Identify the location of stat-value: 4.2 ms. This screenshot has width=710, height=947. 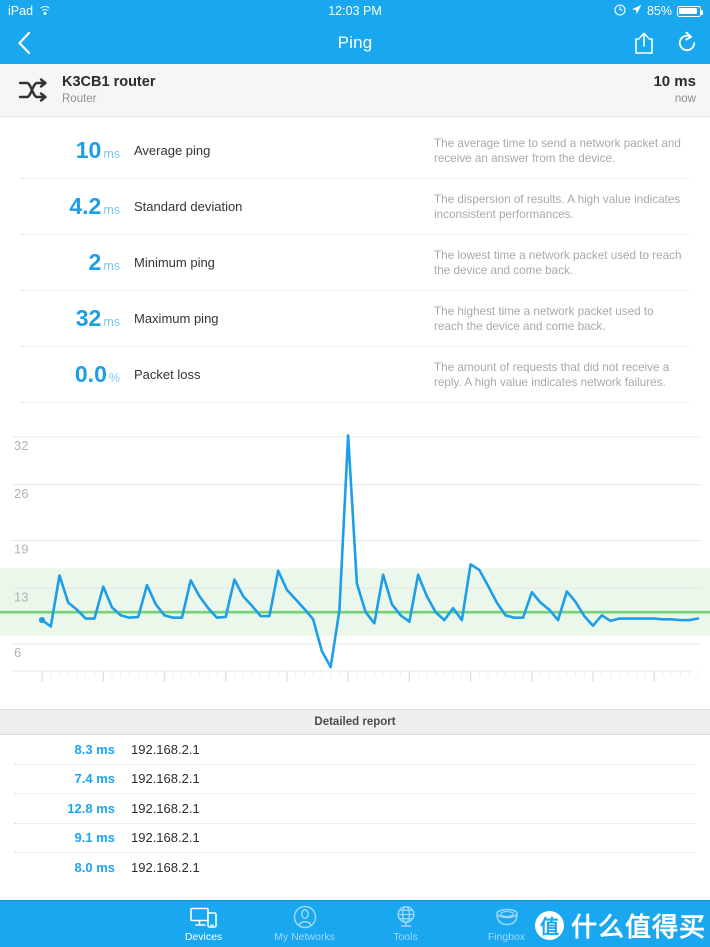
(79, 206).